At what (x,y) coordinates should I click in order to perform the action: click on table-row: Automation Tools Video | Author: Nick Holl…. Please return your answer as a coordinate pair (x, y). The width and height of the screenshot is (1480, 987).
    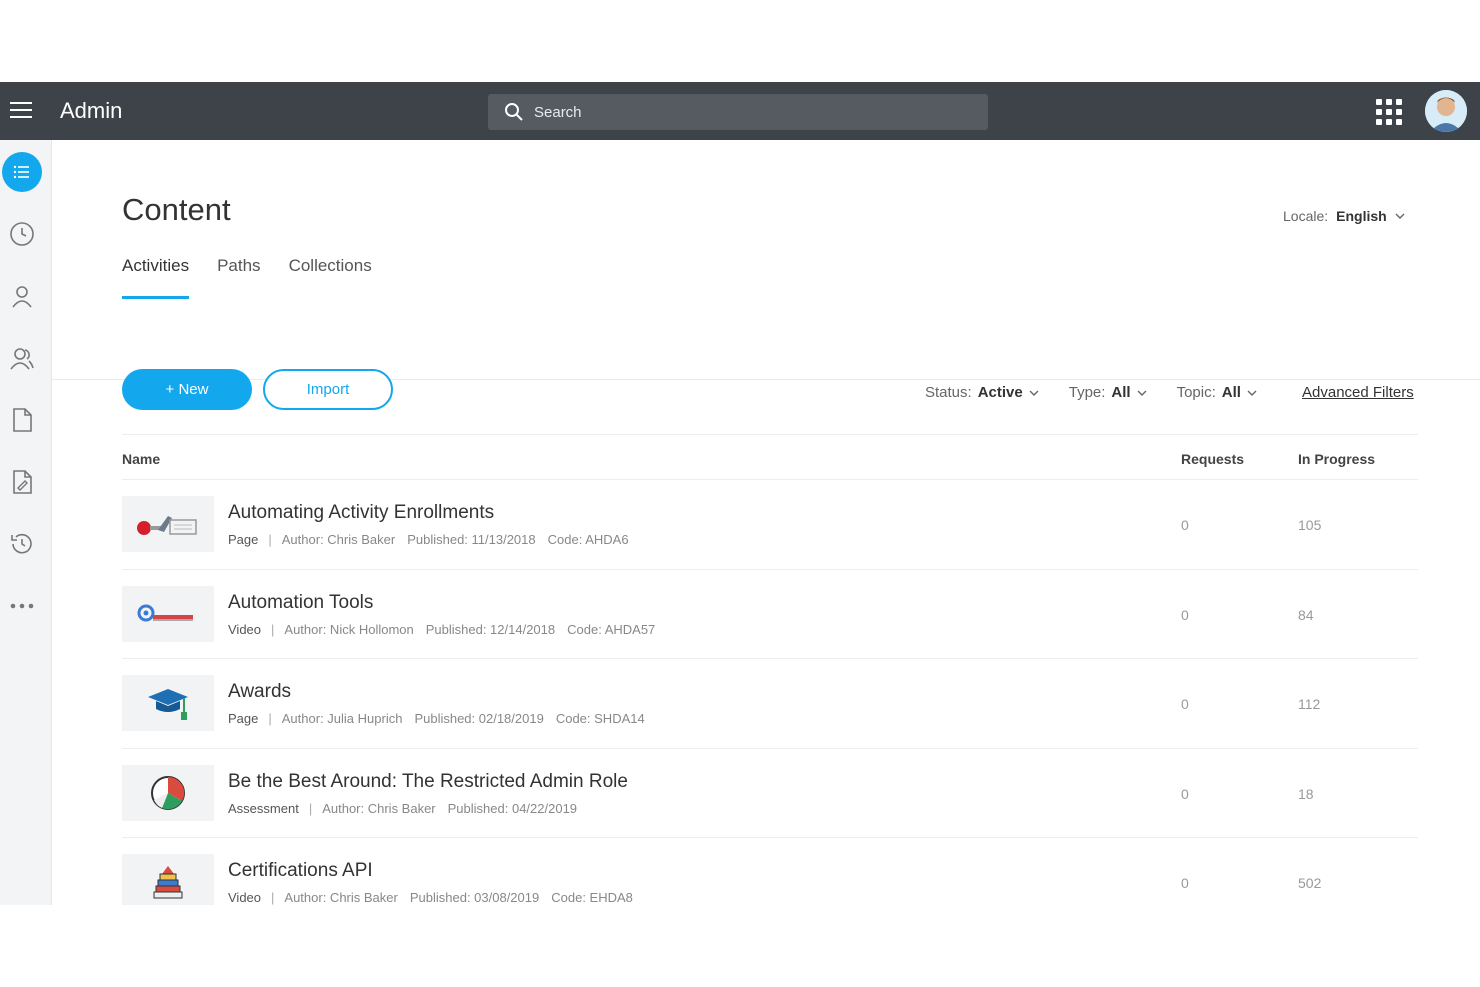
    Looking at the image, I should click on (770, 615).